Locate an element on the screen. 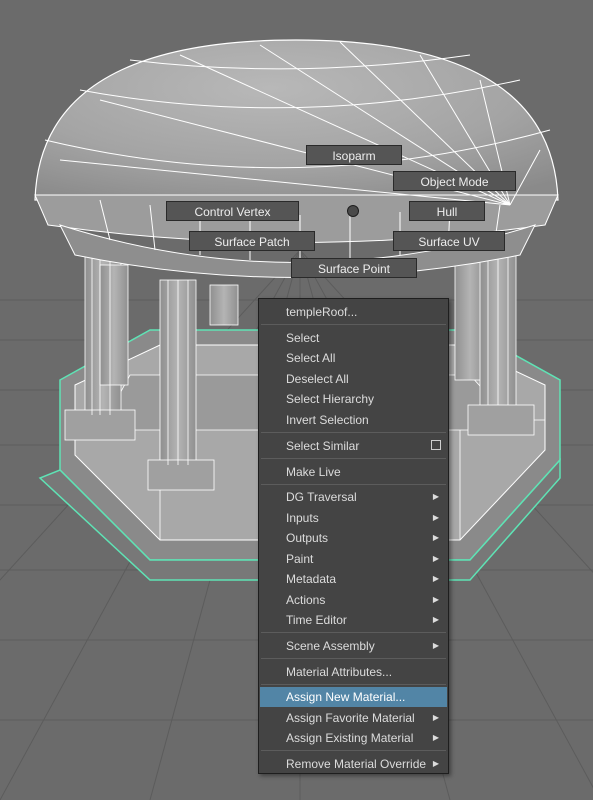 This screenshot has width=593, height=800. menu-item-deselect-all: Deselect All is located at coordinates (353, 379).